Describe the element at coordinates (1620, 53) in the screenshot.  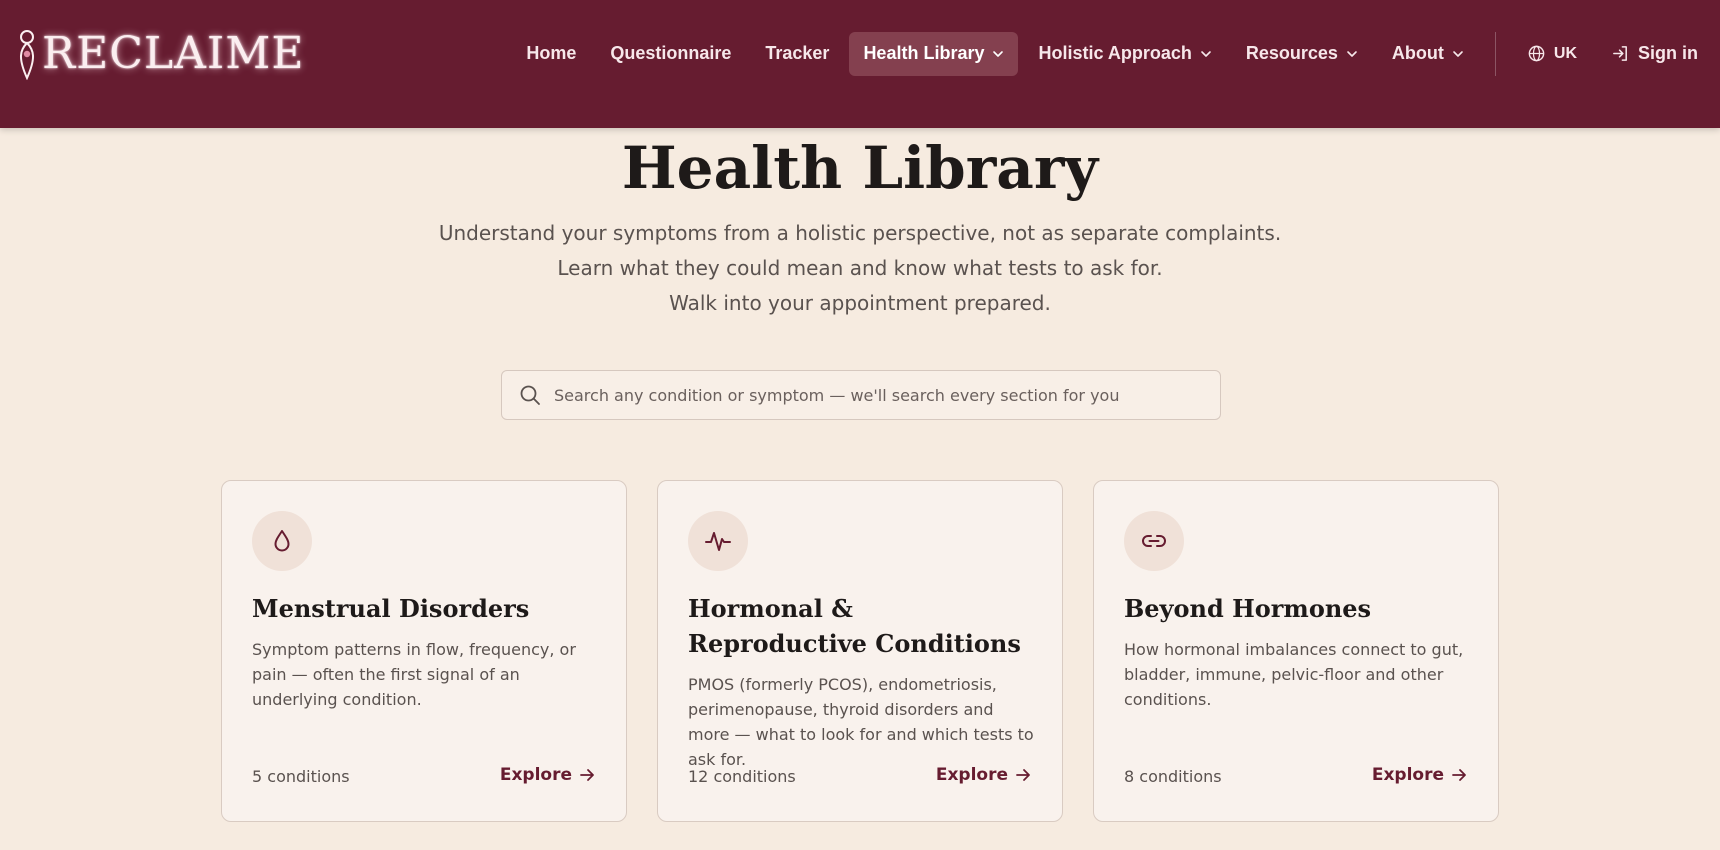
I see `sign-in-icon` at that location.